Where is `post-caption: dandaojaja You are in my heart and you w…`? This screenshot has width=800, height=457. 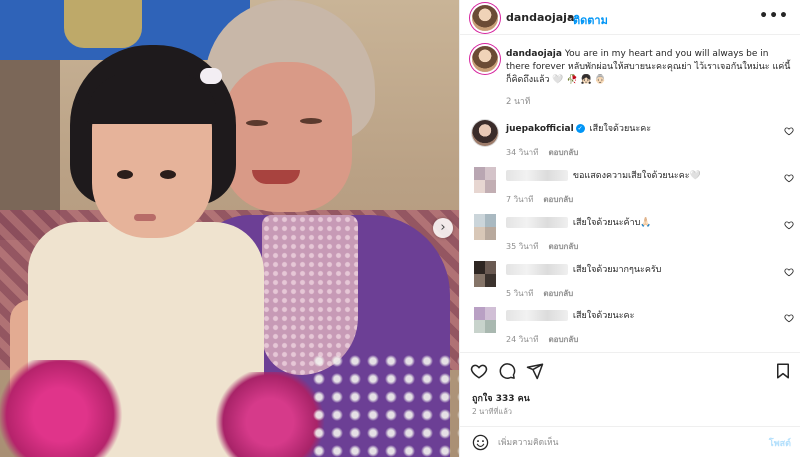 post-caption: dandaojaja You are in my heart and you w… is located at coordinates (630, 72).